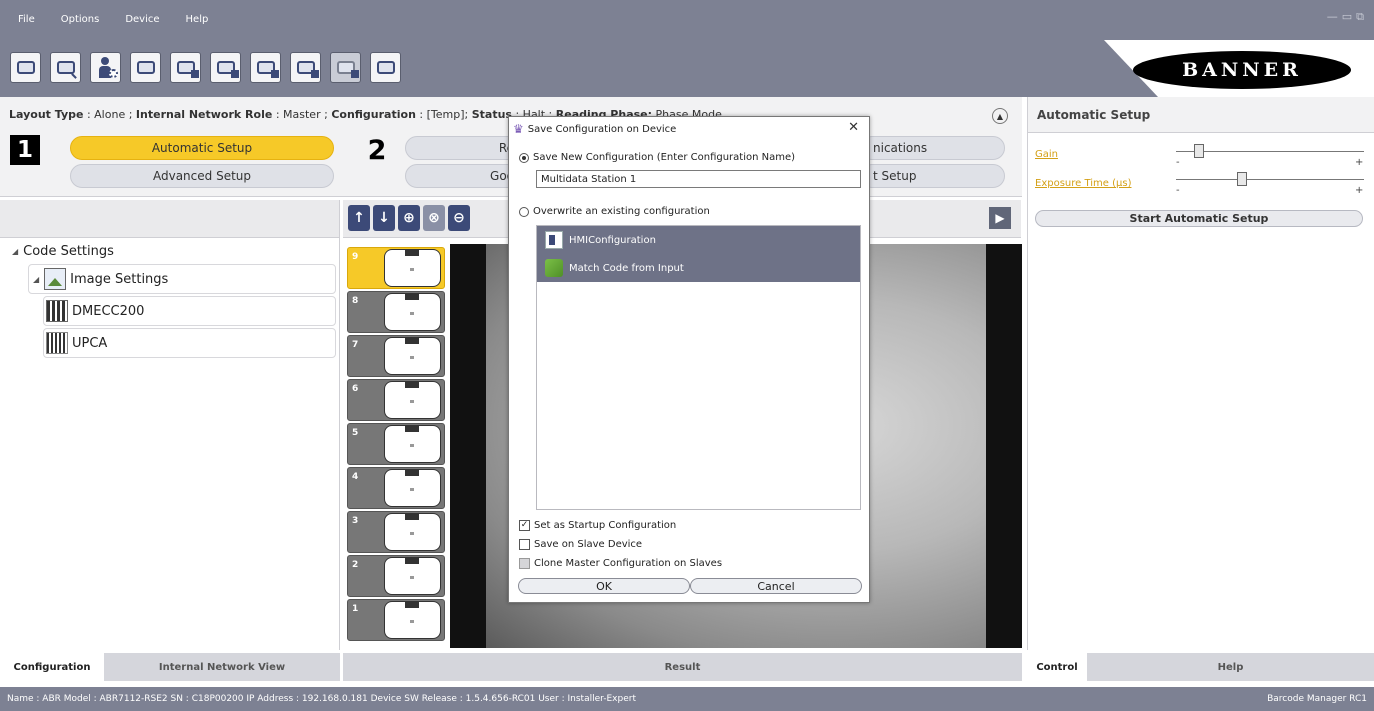  Describe the element at coordinates (682, 667) in the screenshot. I see `tab-result: Result` at that location.